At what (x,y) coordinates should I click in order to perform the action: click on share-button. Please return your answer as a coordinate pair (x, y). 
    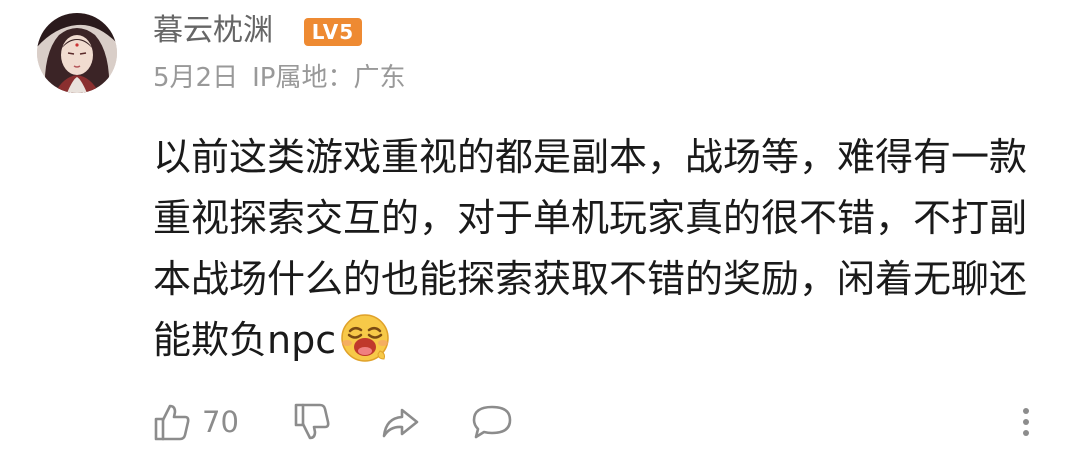
    Looking at the image, I should click on (400, 422).